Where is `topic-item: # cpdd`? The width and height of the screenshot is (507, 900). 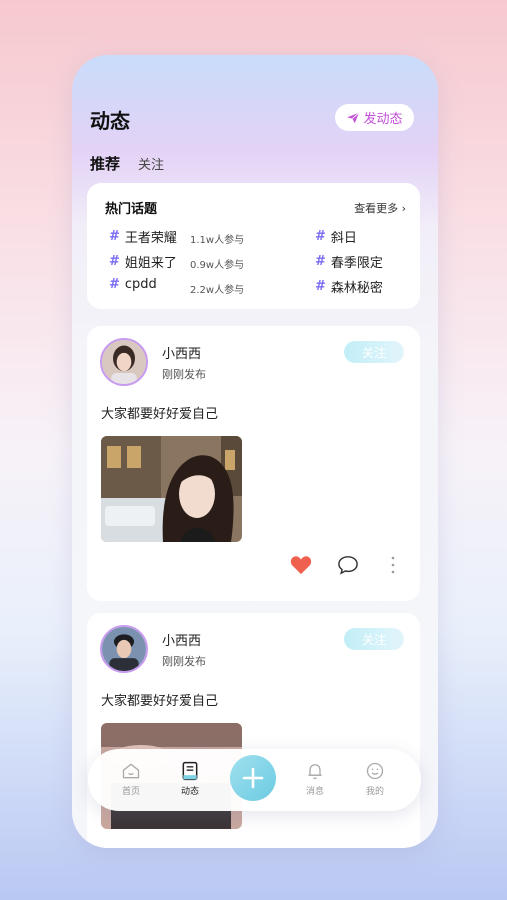
topic-item: # cpdd is located at coordinates (133, 284).